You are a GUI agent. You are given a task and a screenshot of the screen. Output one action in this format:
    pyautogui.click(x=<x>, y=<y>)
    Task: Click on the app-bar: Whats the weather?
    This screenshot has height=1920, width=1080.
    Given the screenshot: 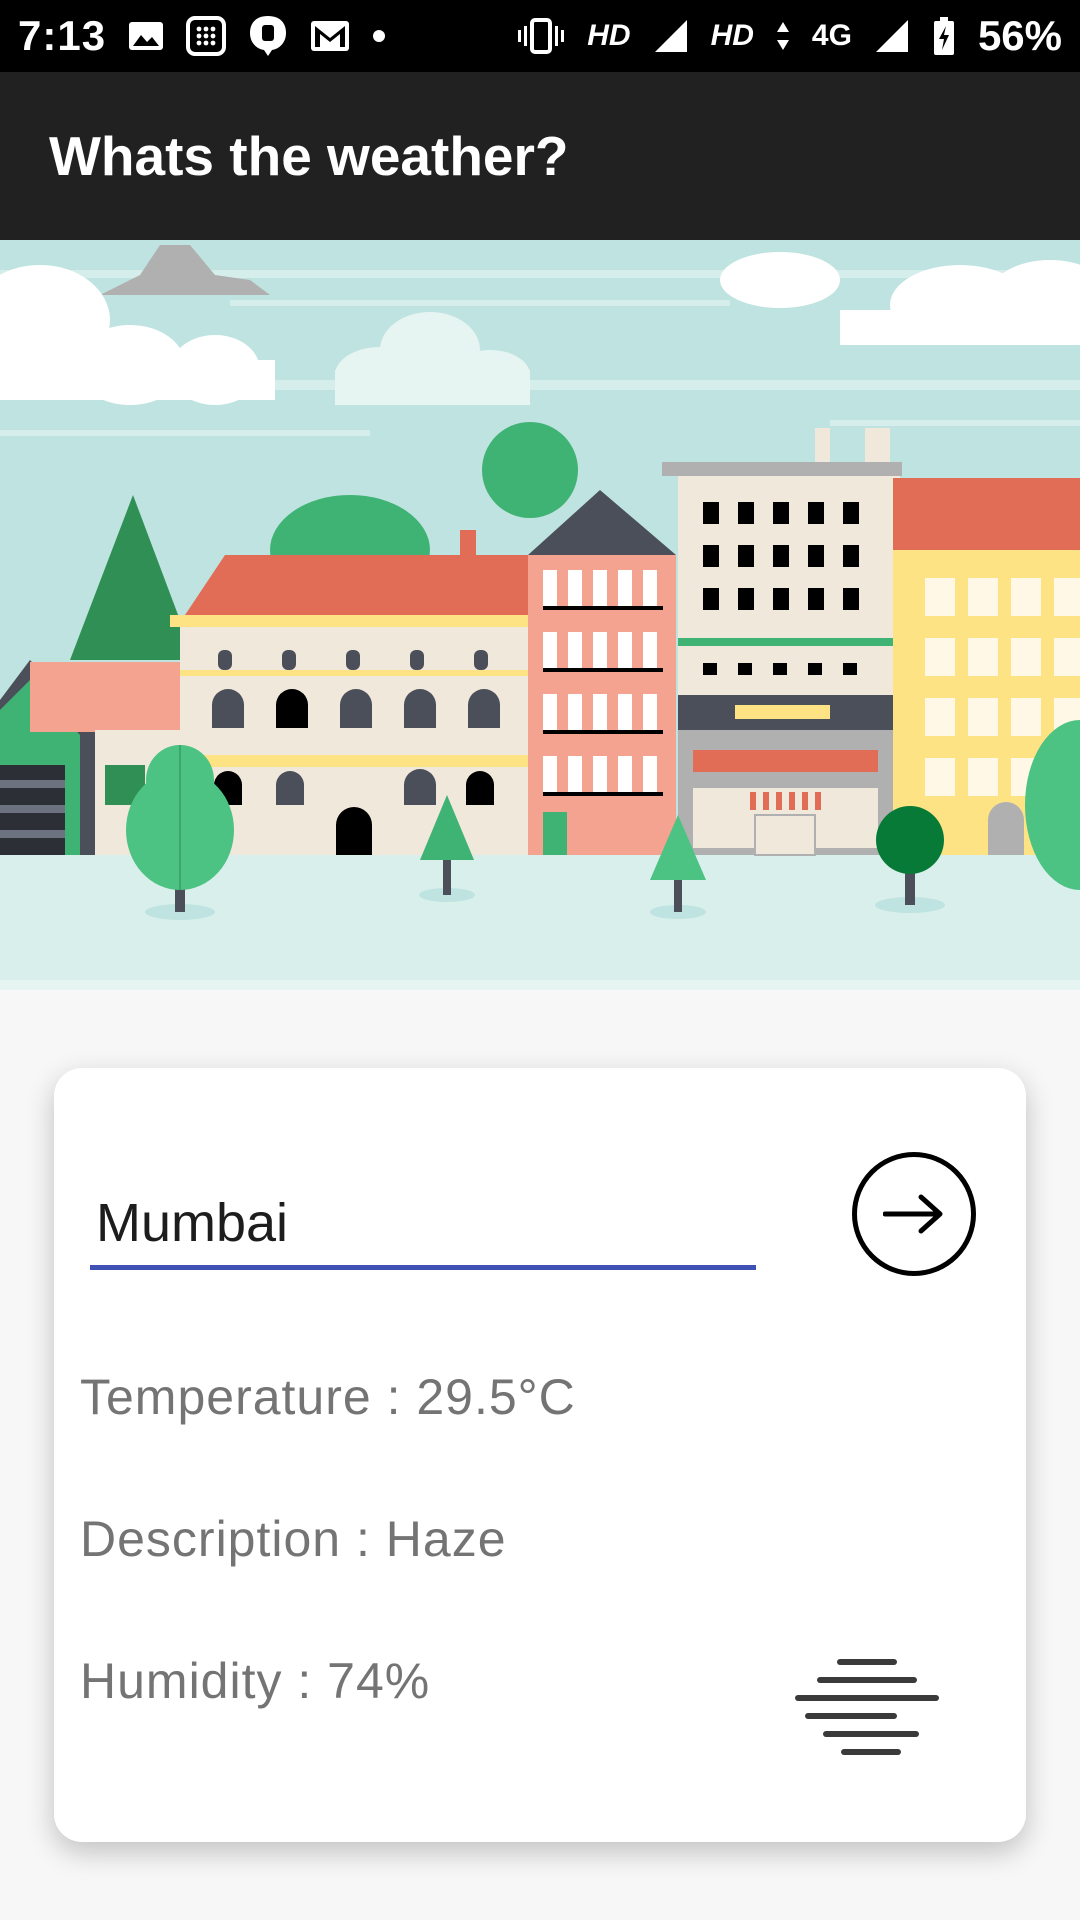 What is the action you would take?
    pyautogui.click(x=540, y=156)
    